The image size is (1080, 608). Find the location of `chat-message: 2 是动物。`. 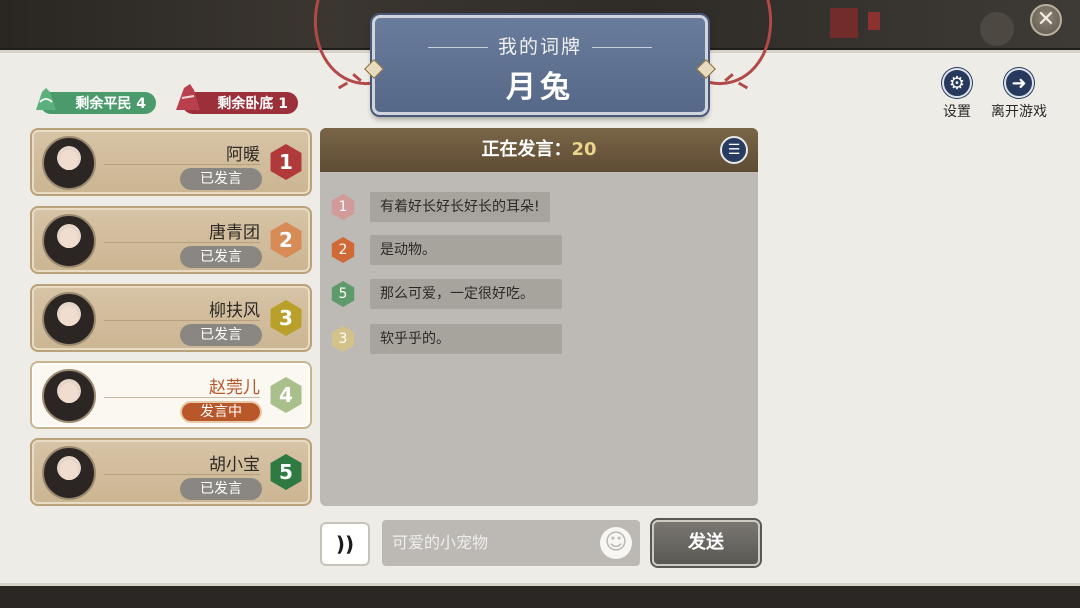

chat-message: 2 是动物。 is located at coordinates (446, 250).